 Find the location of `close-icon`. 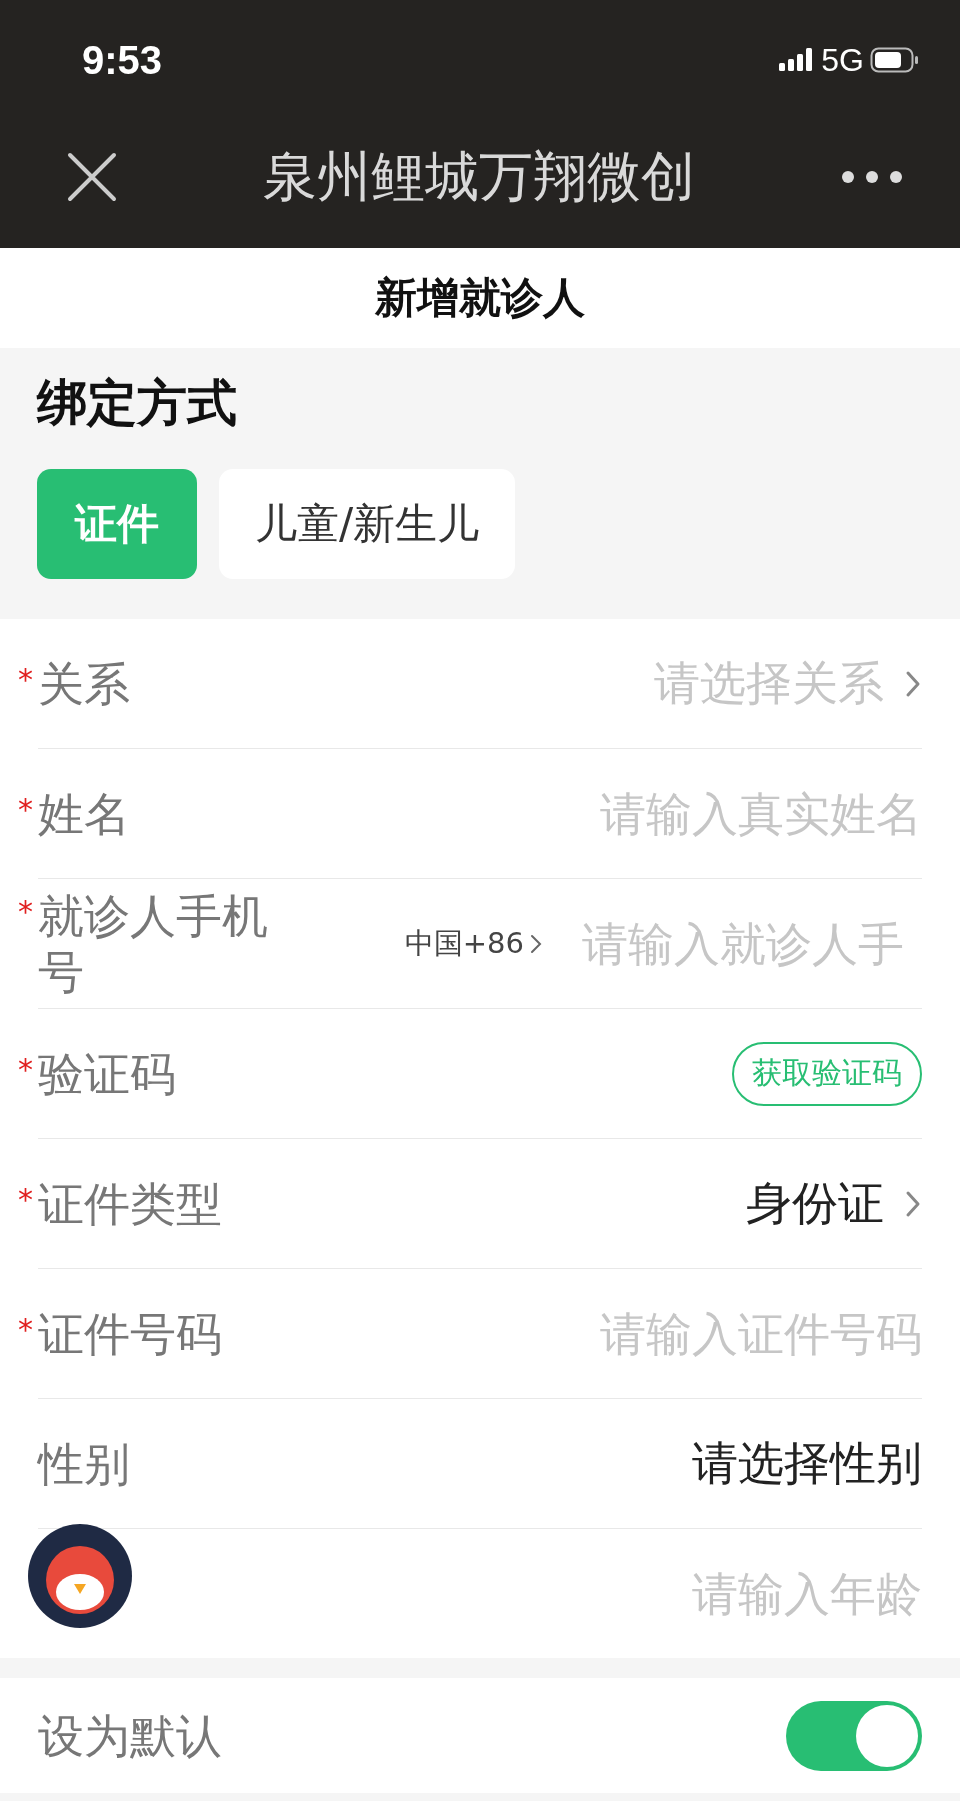

close-icon is located at coordinates (92, 177).